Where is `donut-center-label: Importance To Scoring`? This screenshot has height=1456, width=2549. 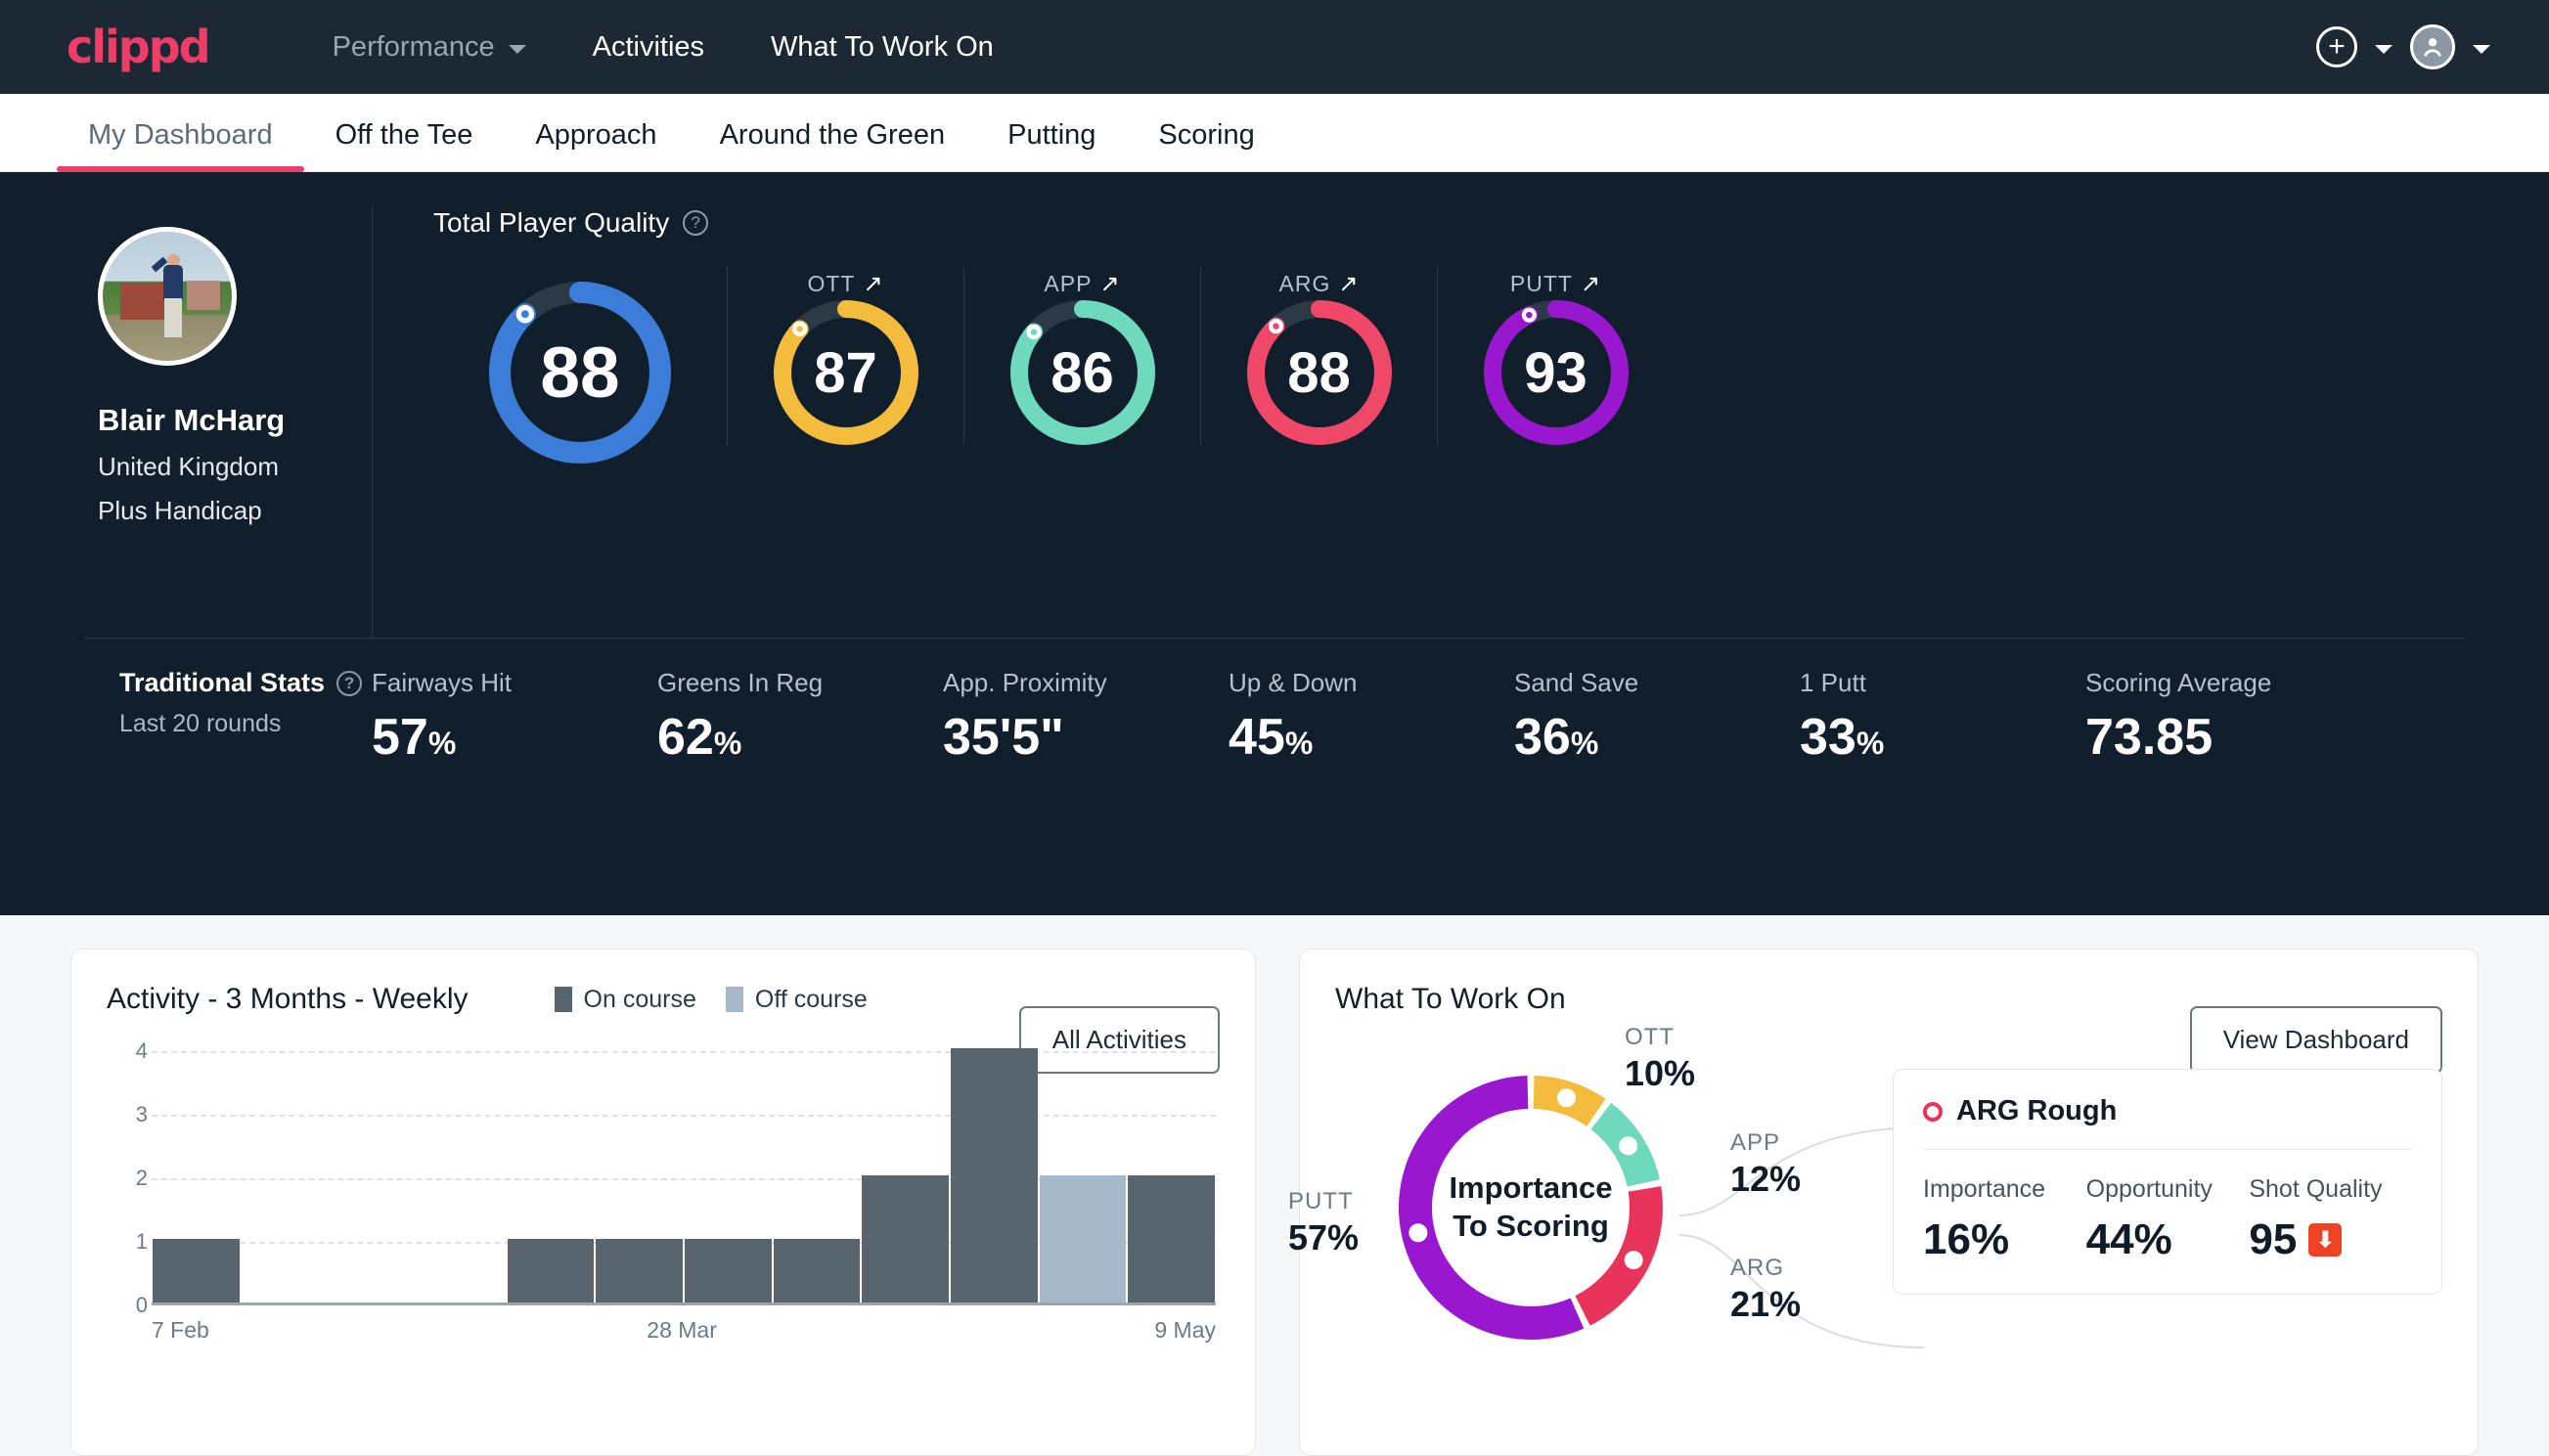 donut-center-label: Importance To Scoring is located at coordinates (1531, 1208).